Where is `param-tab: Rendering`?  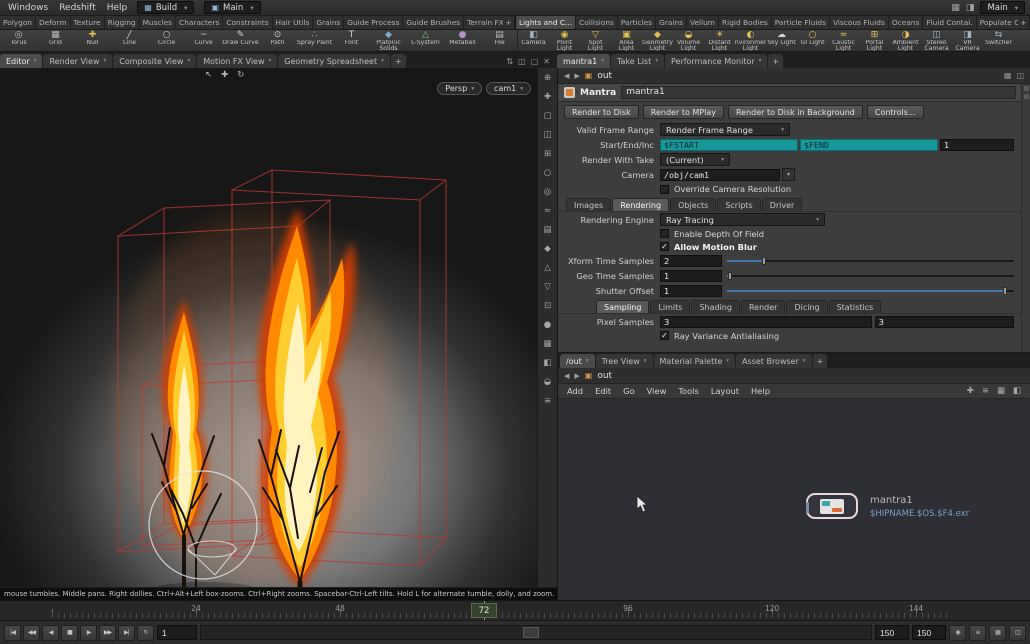 param-tab: Rendering is located at coordinates (641, 204).